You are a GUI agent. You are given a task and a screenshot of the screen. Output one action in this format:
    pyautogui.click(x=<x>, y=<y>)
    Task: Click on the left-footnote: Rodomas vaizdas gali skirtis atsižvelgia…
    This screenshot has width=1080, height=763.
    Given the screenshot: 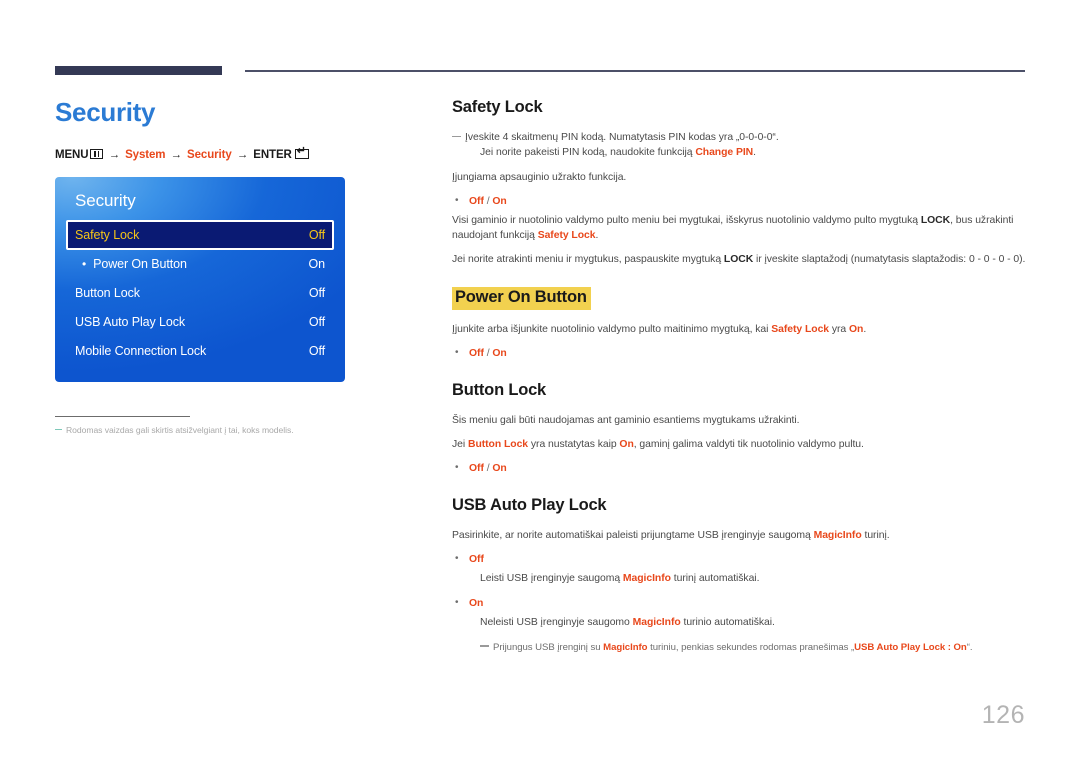 What is the action you would take?
    pyautogui.click(x=184, y=430)
    